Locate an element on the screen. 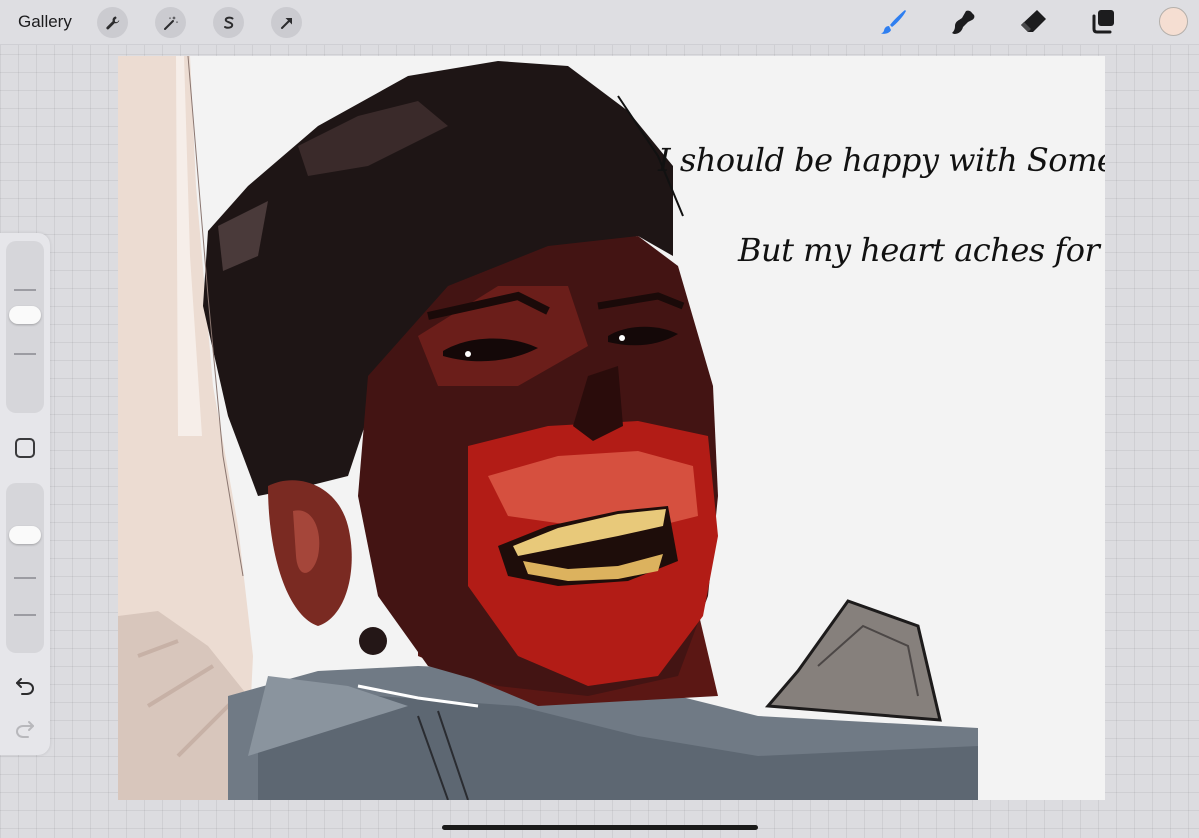 This screenshot has height=838, width=1199. smudge-tool-button is located at coordinates (963, 22).